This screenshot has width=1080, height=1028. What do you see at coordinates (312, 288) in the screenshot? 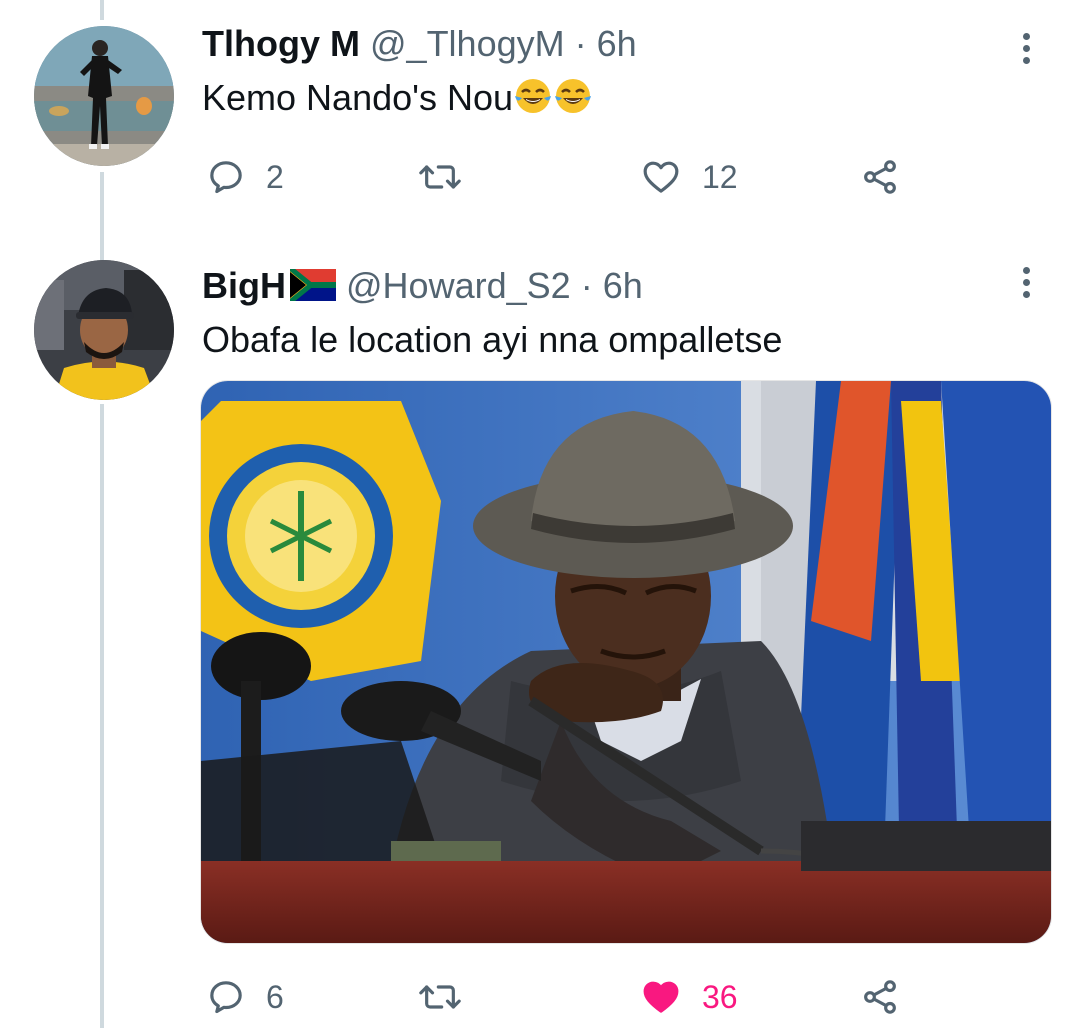
I see `south-africa-flag-icon` at bounding box center [312, 288].